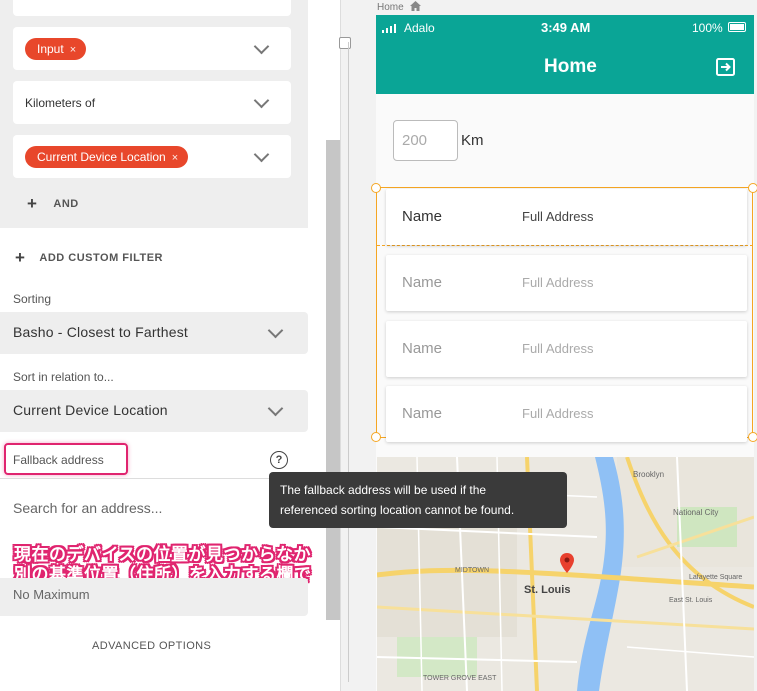  I want to click on canvas-divider, so click(340, 345).